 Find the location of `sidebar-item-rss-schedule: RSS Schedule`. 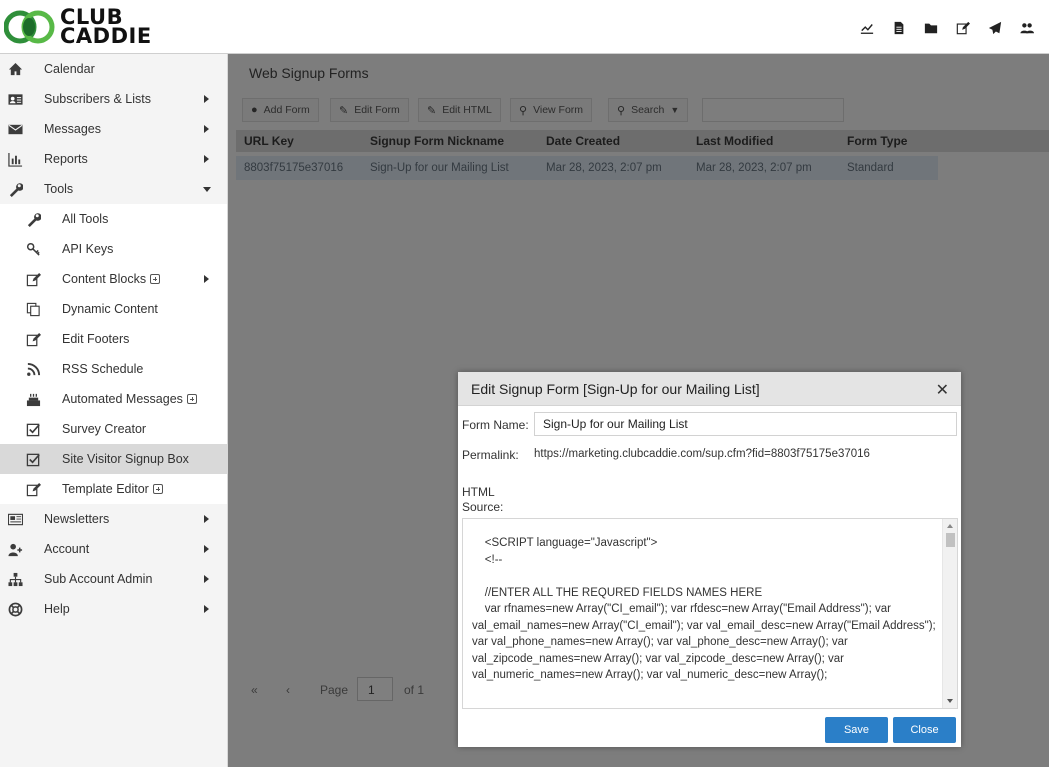

sidebar-item-rss-schedule: RSS Schedule is located at coordinates (113, 369).